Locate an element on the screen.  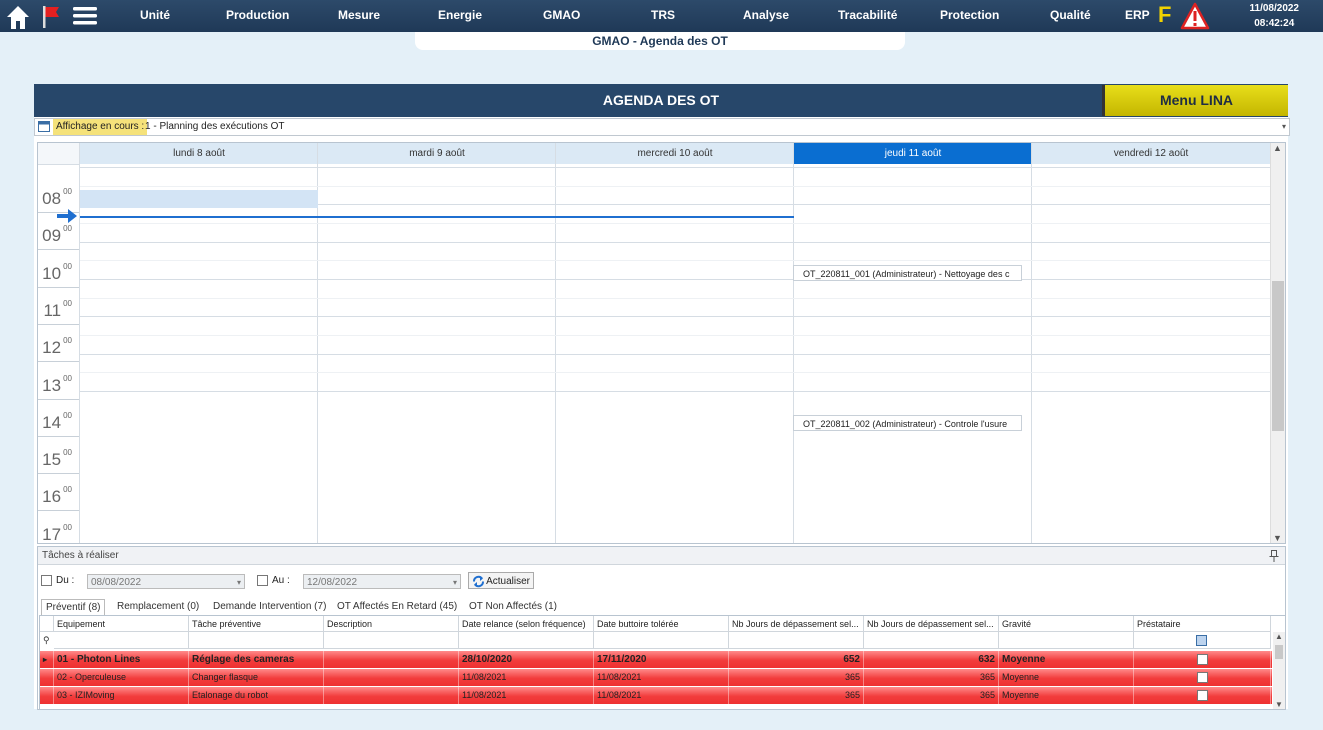
table-cell: 02 - Operculeuse is located at coordinates (121, 677).